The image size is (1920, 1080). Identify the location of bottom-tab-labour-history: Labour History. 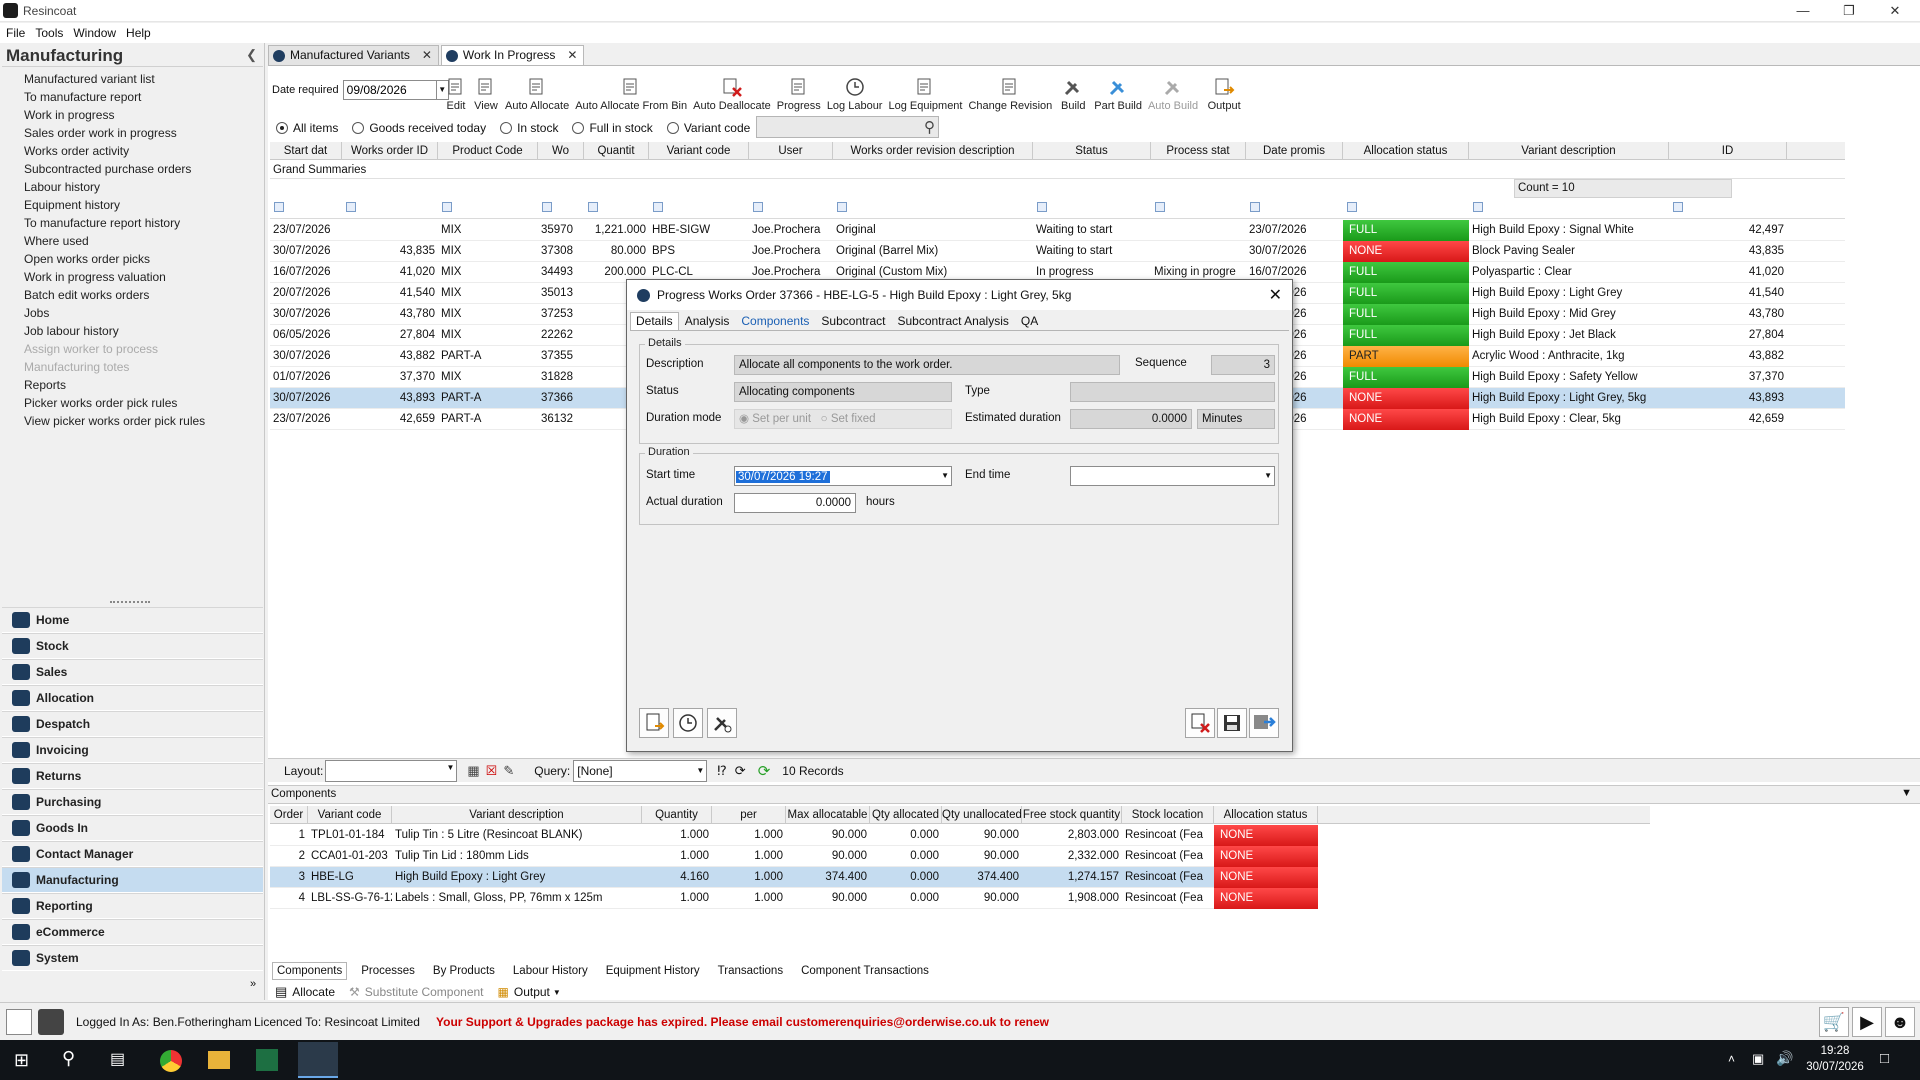
(550, 971).